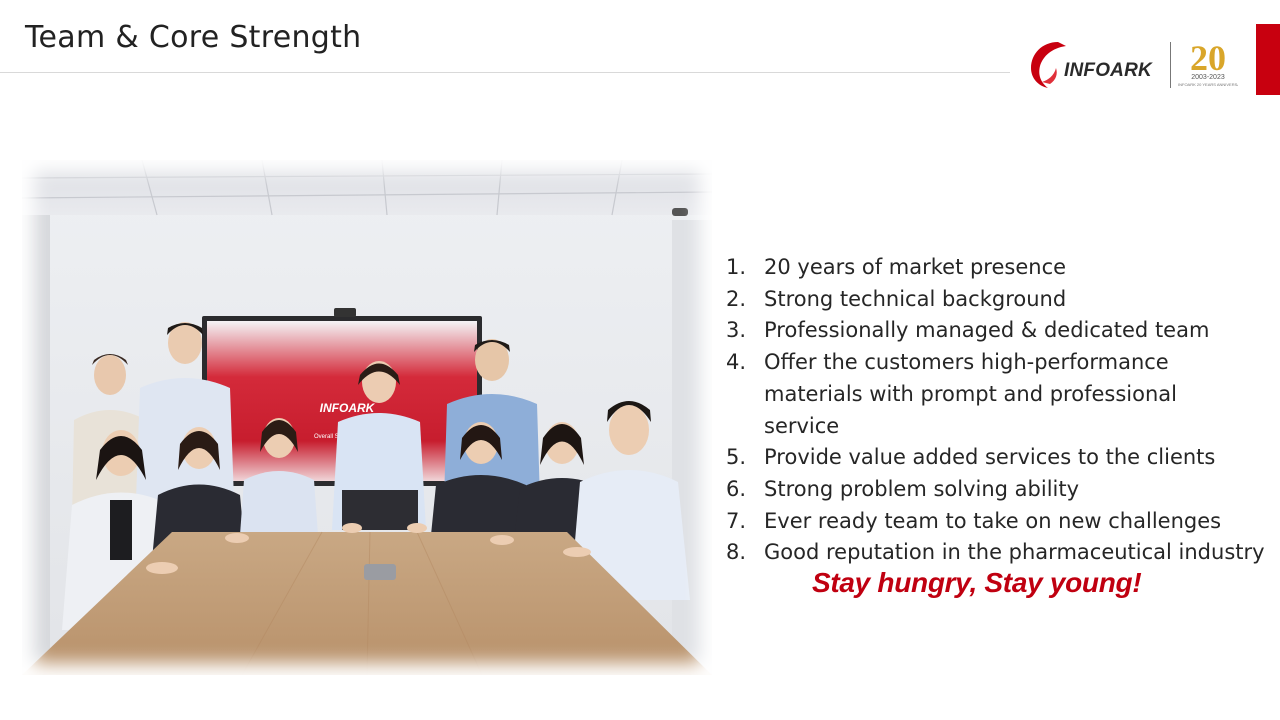 The height and width of the screenshot is (720, 1280). What do you see at coordinates (736, 362) in the screenshot?
I see `item-number: 4.` at bounding box center [736, 362].